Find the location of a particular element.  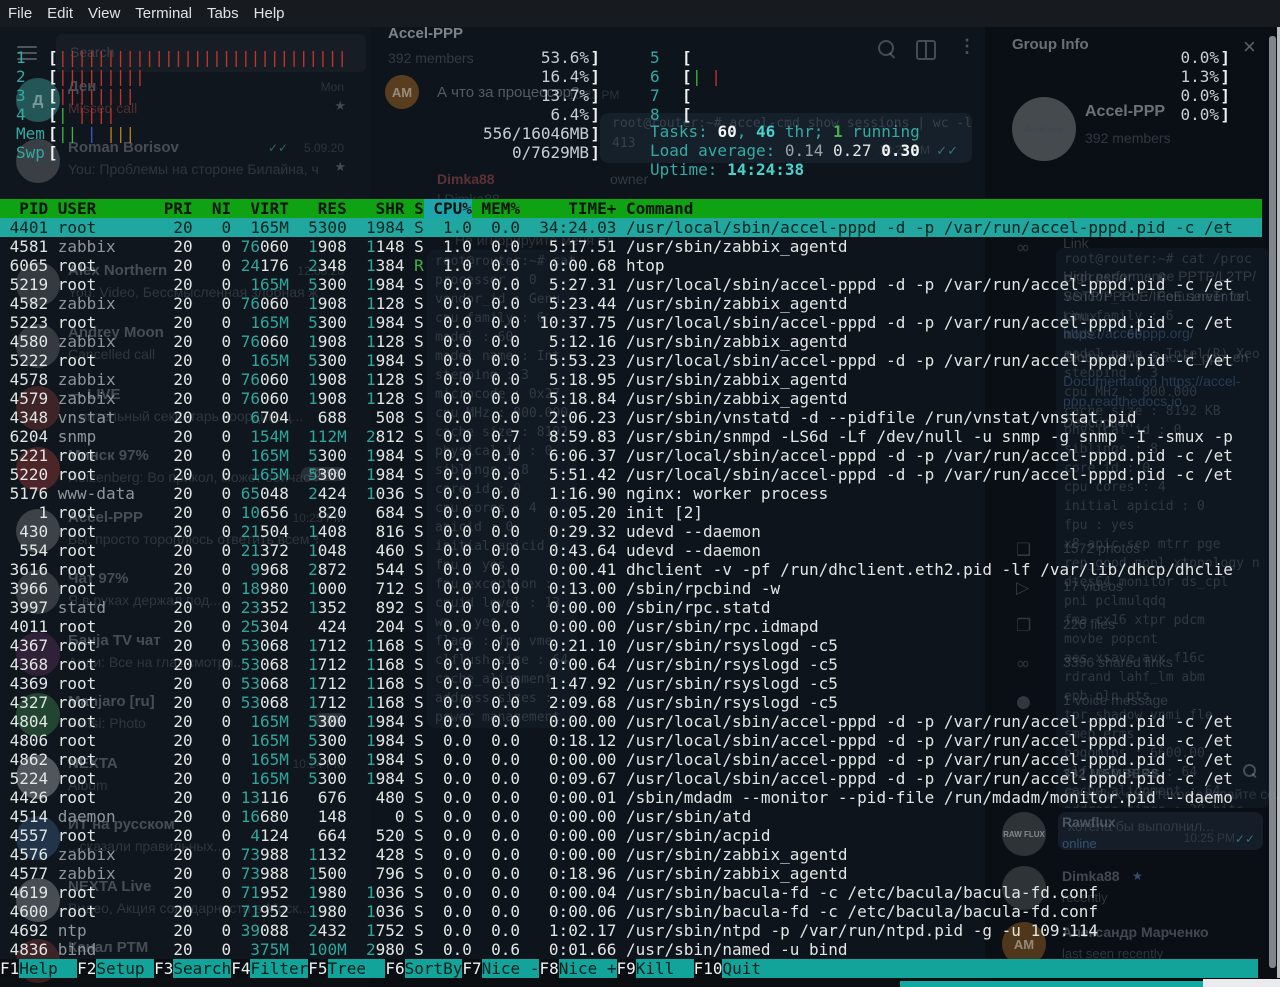

cell-time: 0:43.64 is located at coordinates (582, 550).